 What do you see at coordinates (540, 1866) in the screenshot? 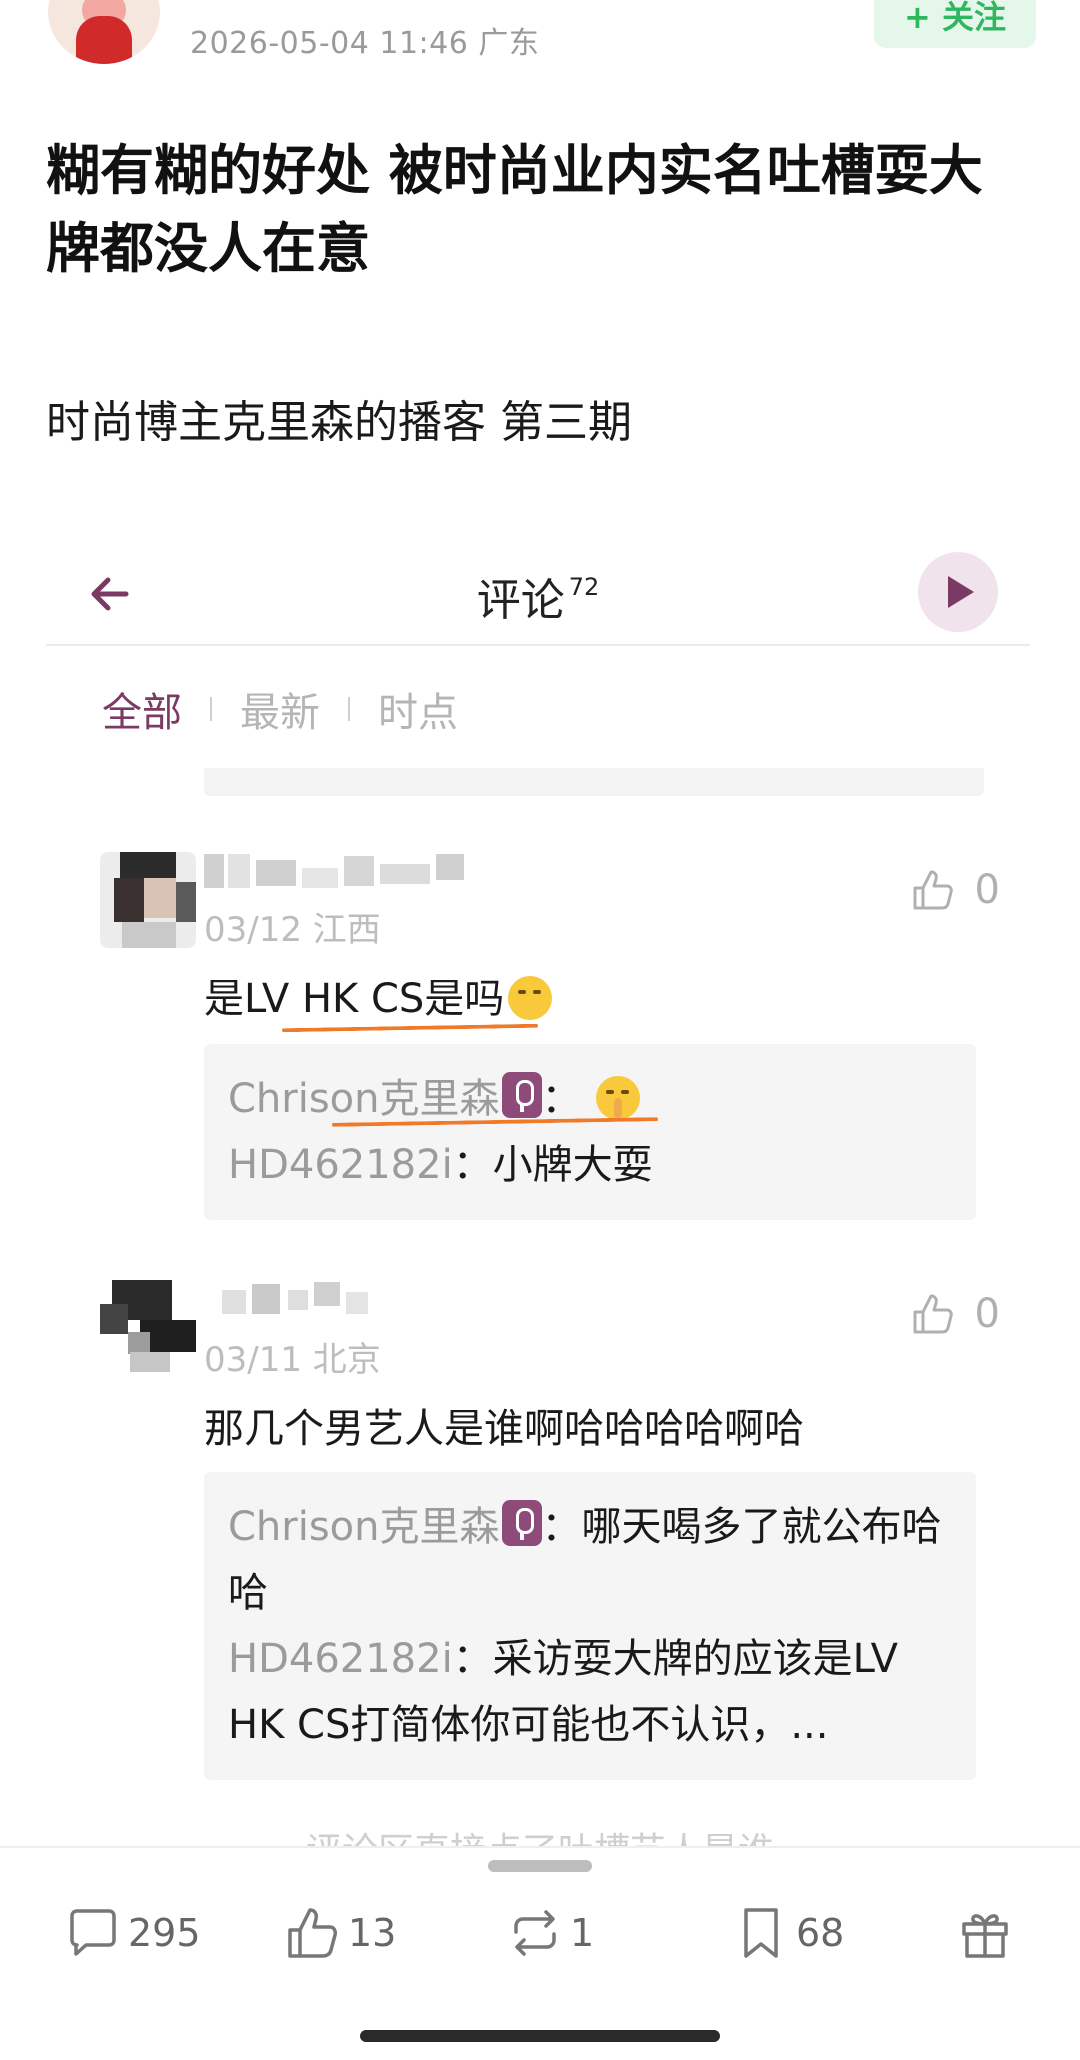
I see `drag-handle` at bounding box center [540, 1866].